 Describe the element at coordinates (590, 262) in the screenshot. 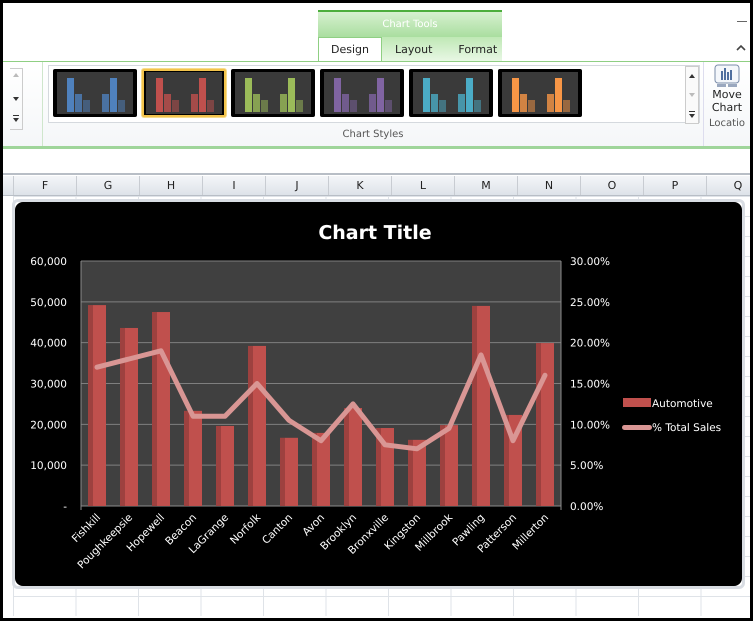

I see `axis-label: 30.00%` at that location.